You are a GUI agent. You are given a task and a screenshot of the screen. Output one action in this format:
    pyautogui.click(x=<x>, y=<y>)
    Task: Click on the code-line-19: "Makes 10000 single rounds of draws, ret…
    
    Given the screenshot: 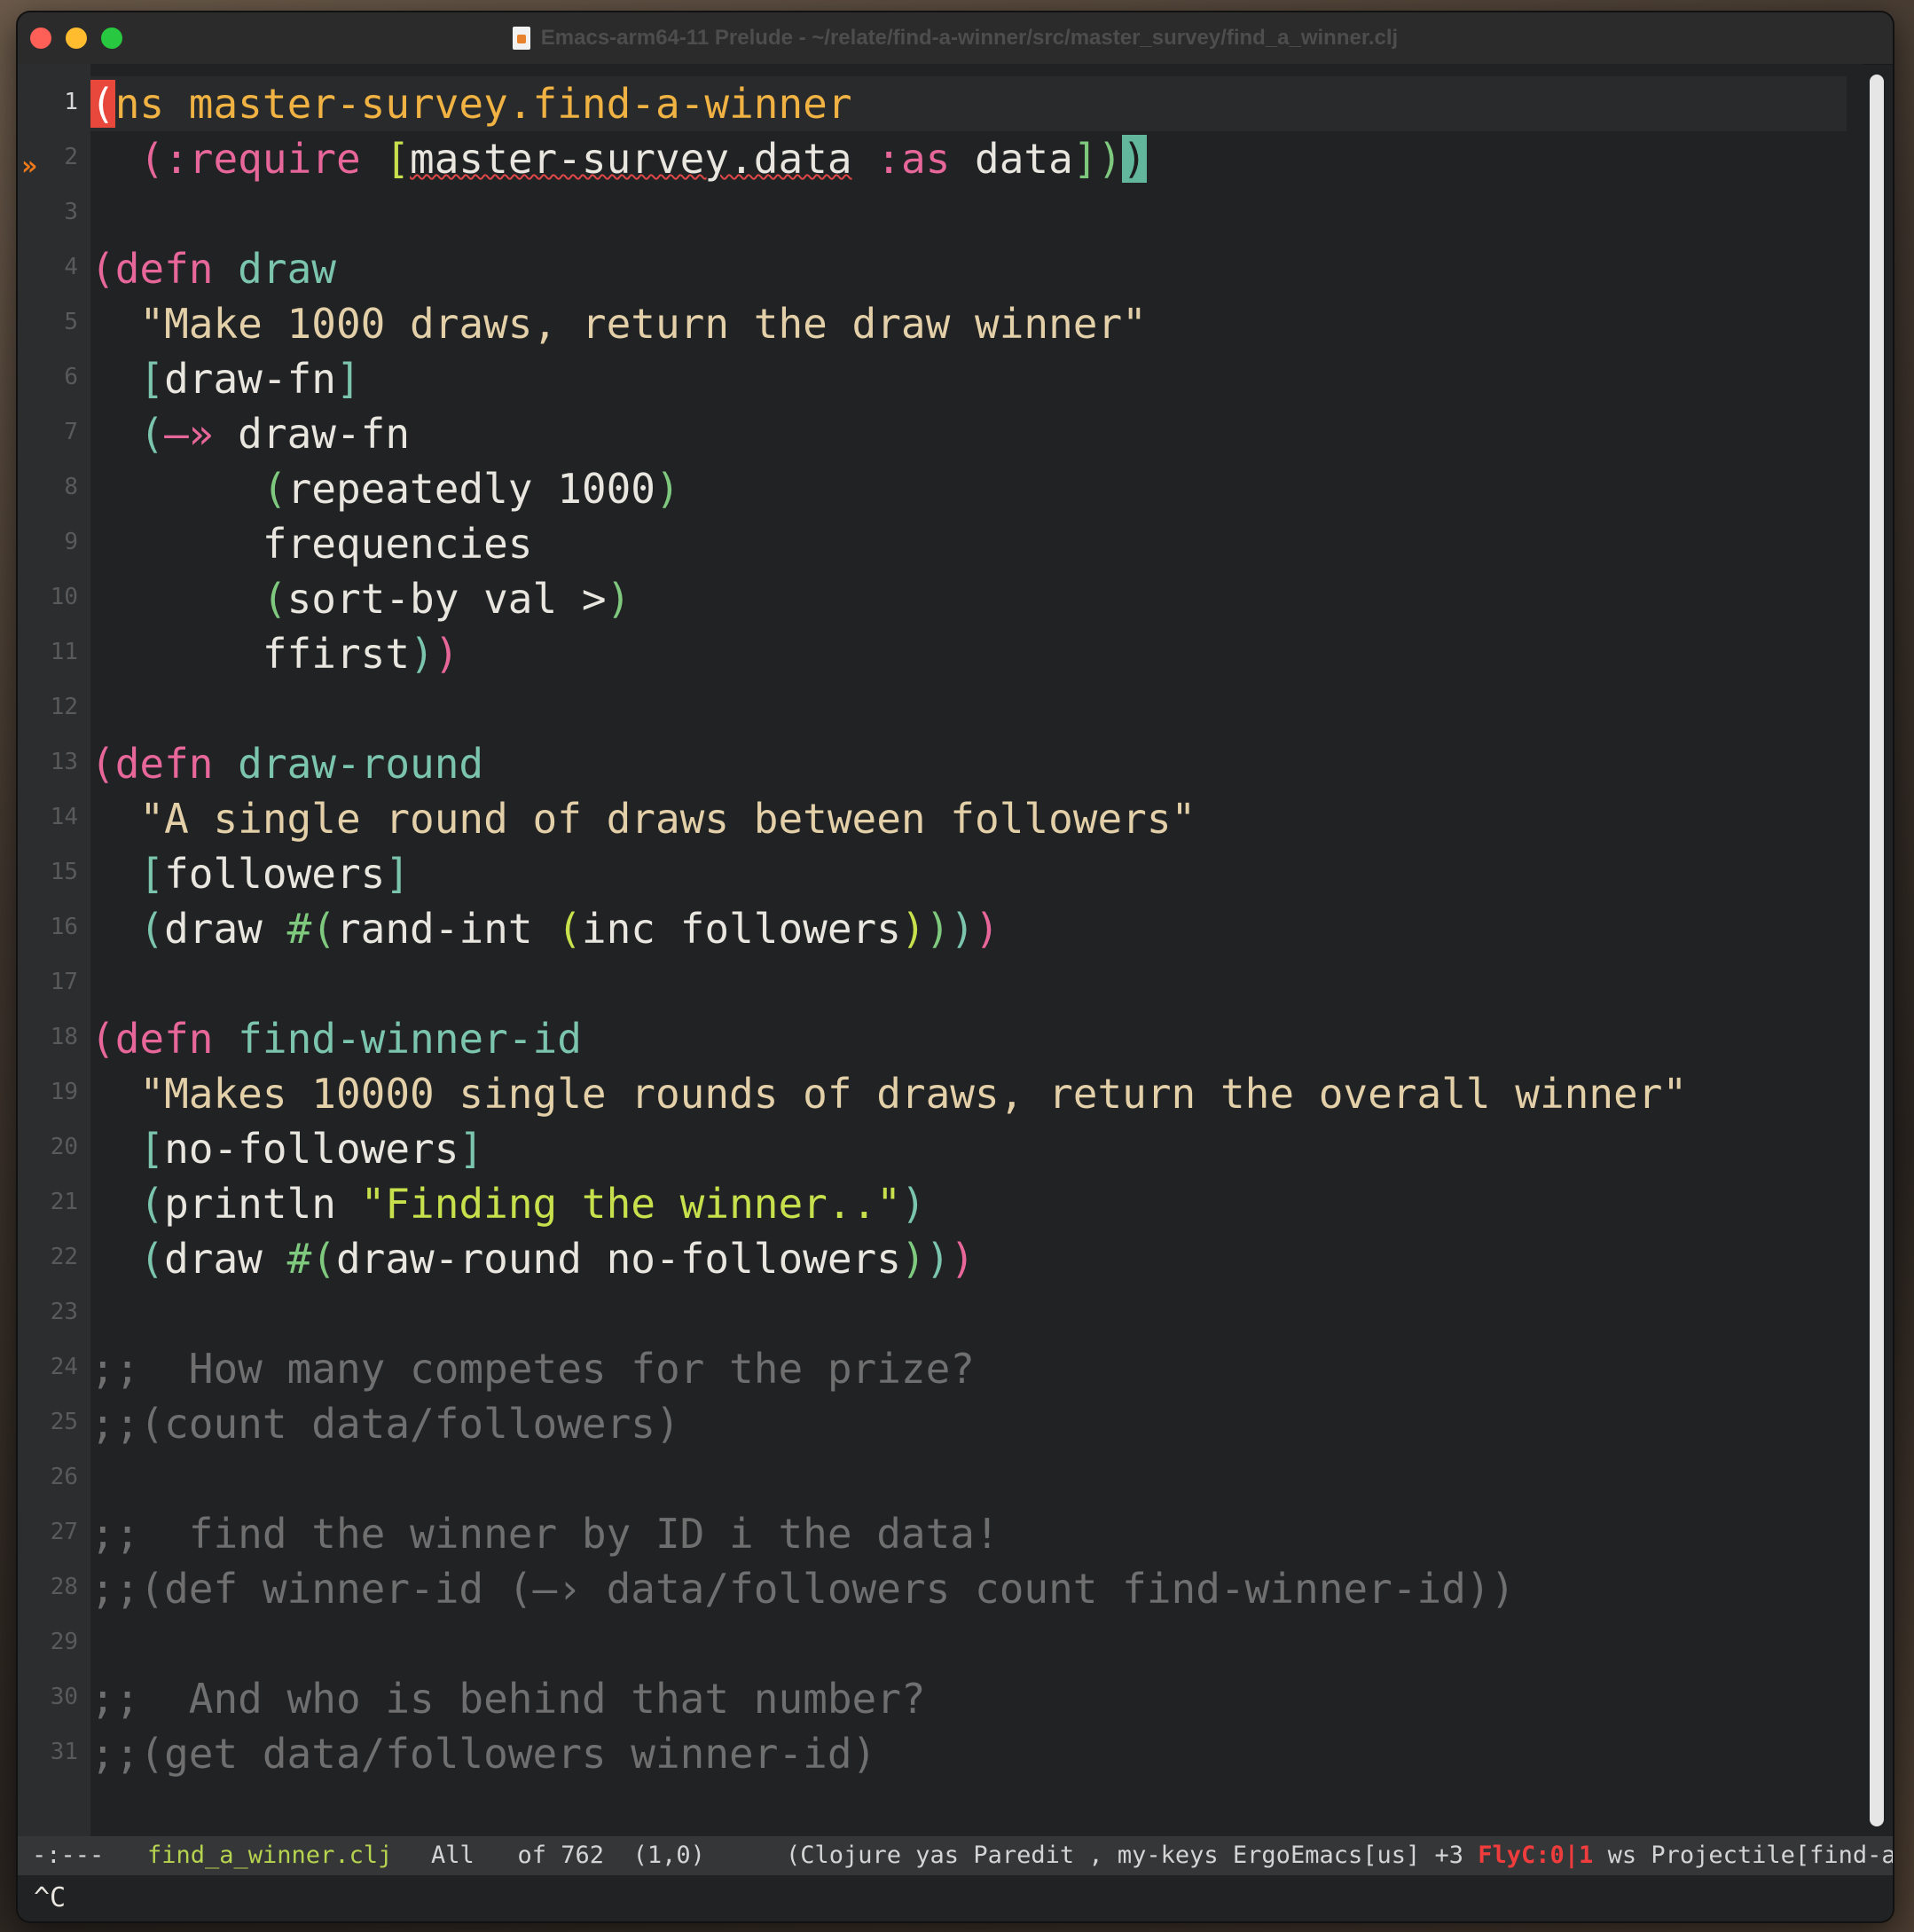 What is the action you would take?
    pyautogui.click(x=889, y=1094)
    